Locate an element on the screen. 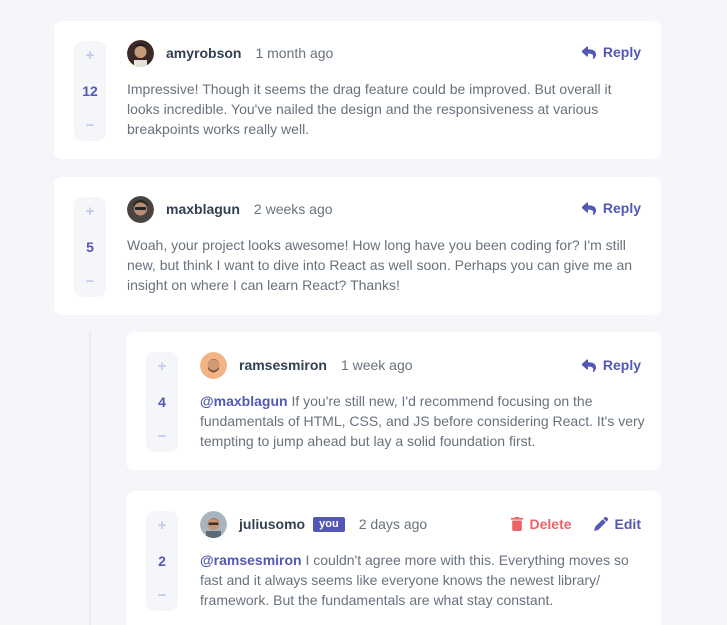  reply-thread-line is located at coordinates (90, 478).